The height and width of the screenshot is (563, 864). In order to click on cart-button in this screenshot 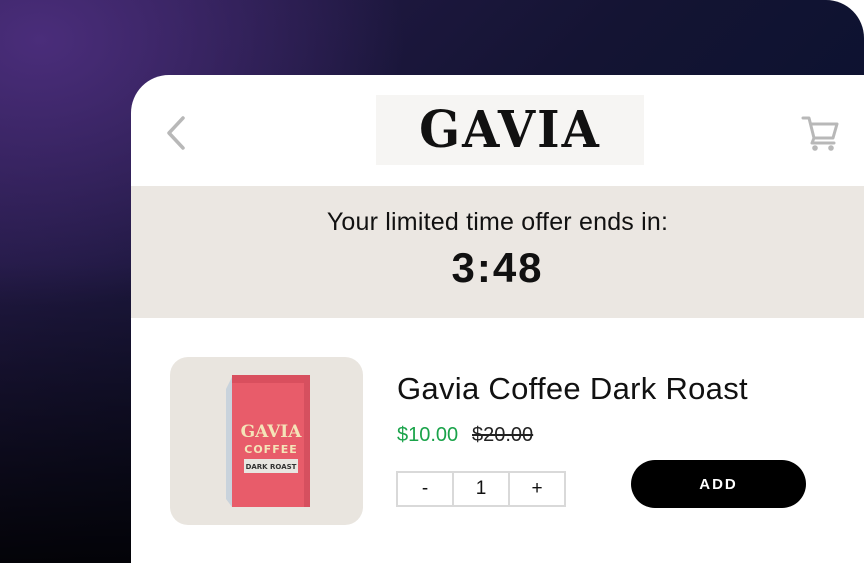, I will do `click(821, 133)`.